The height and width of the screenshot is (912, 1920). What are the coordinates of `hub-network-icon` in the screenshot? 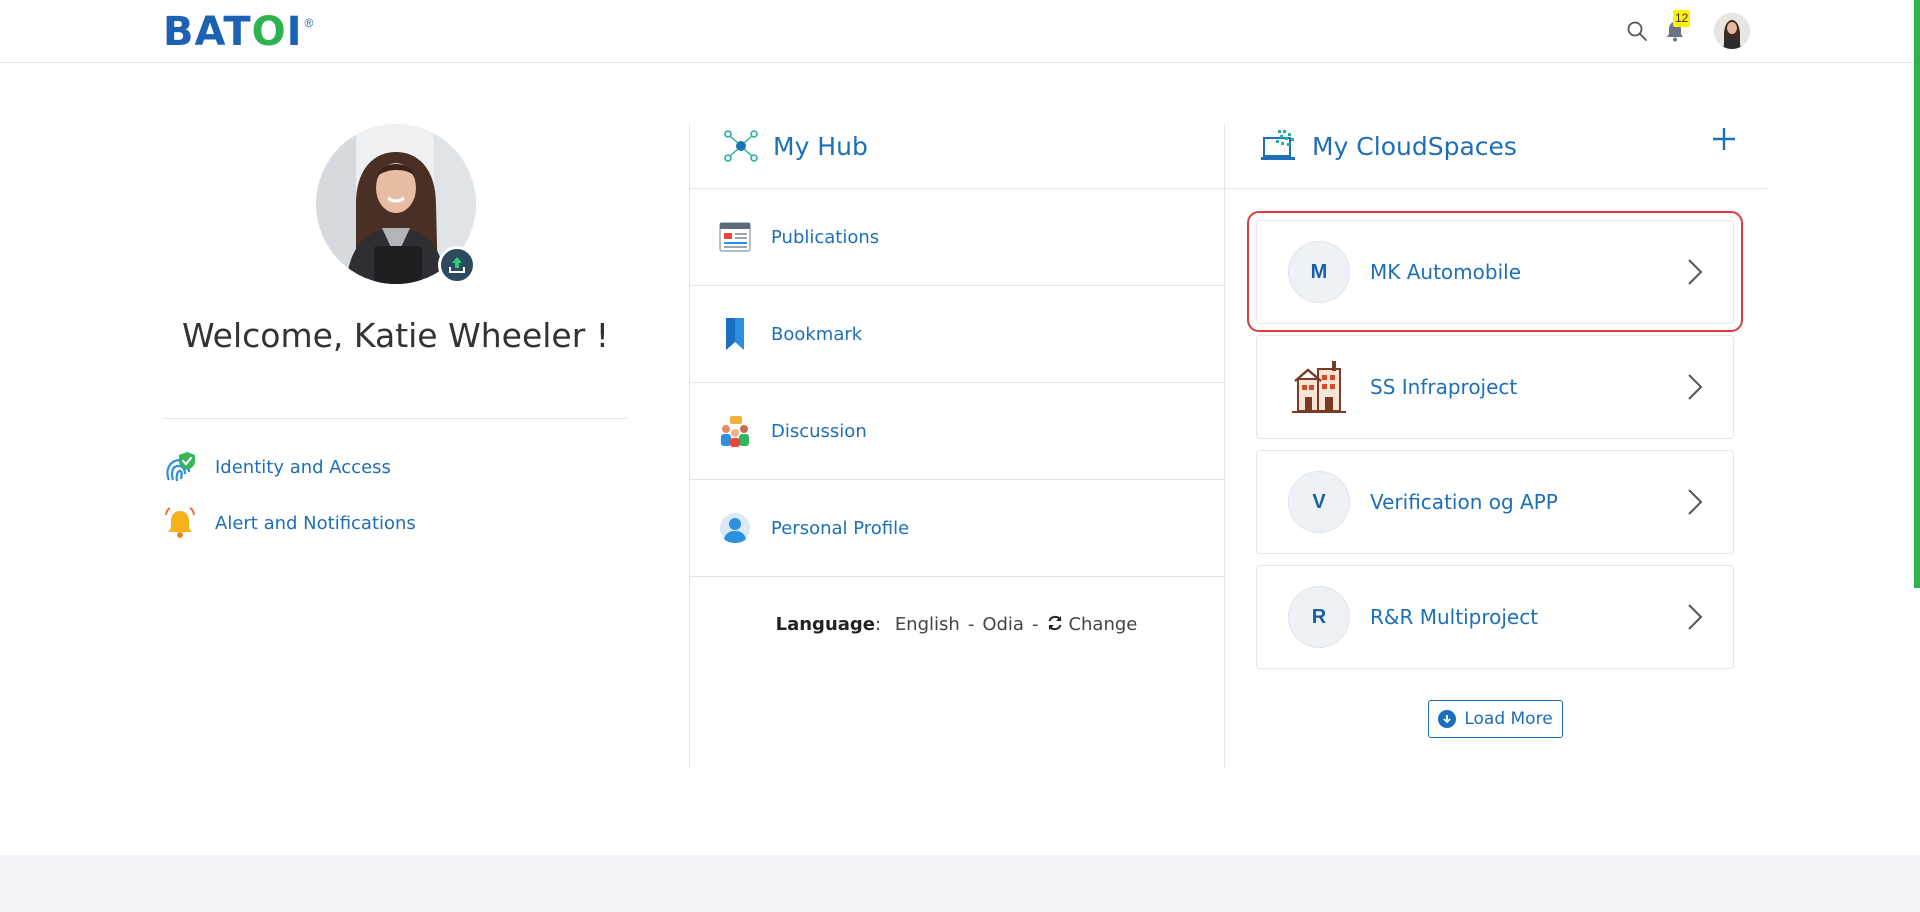 It's located at (741, 146).